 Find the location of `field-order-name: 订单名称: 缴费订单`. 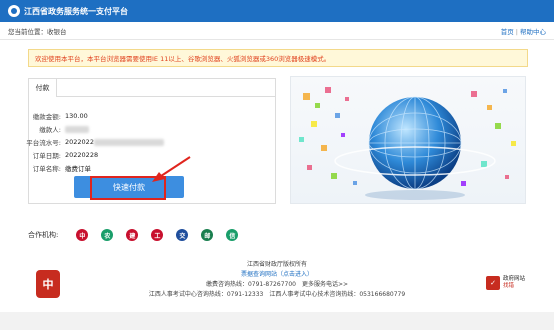

field-order-name: 订单名称: 缴费订单 is located at coordinates (45, 168).